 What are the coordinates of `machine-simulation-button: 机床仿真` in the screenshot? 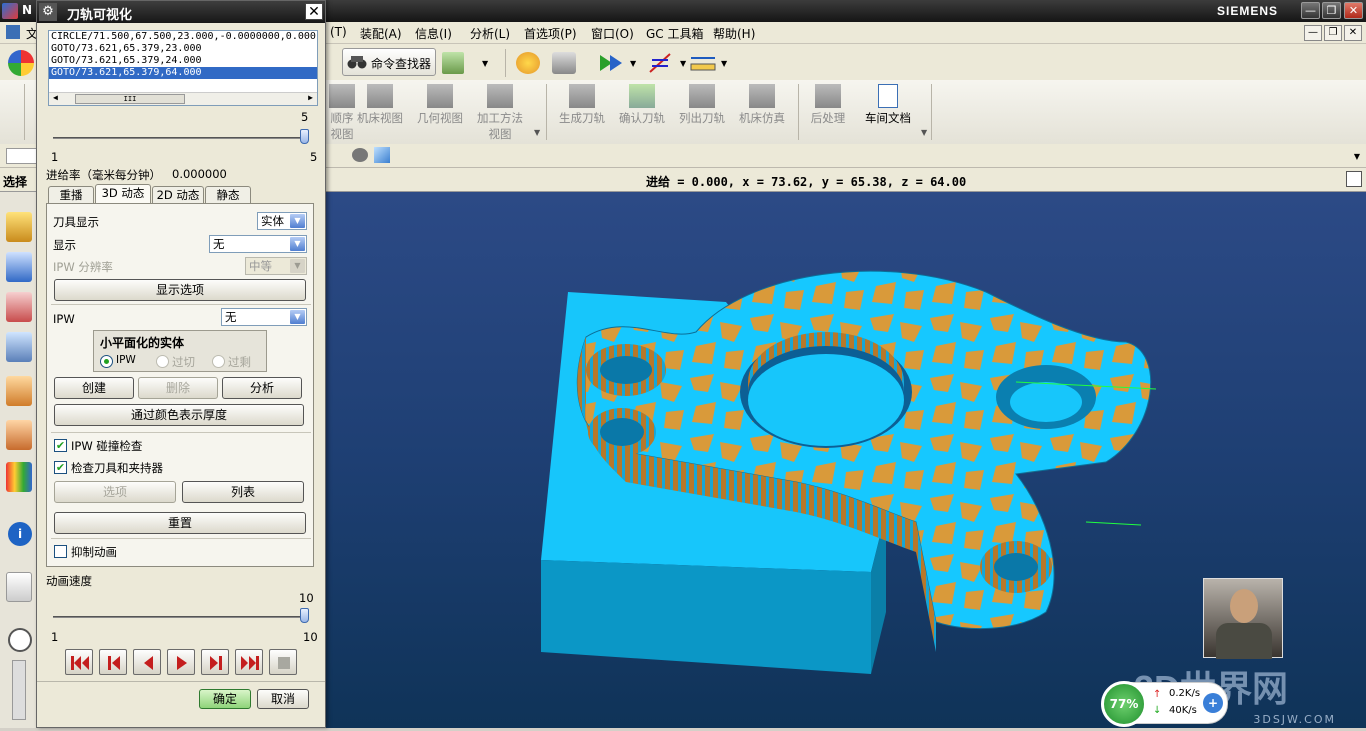 It's located at (762, 112).